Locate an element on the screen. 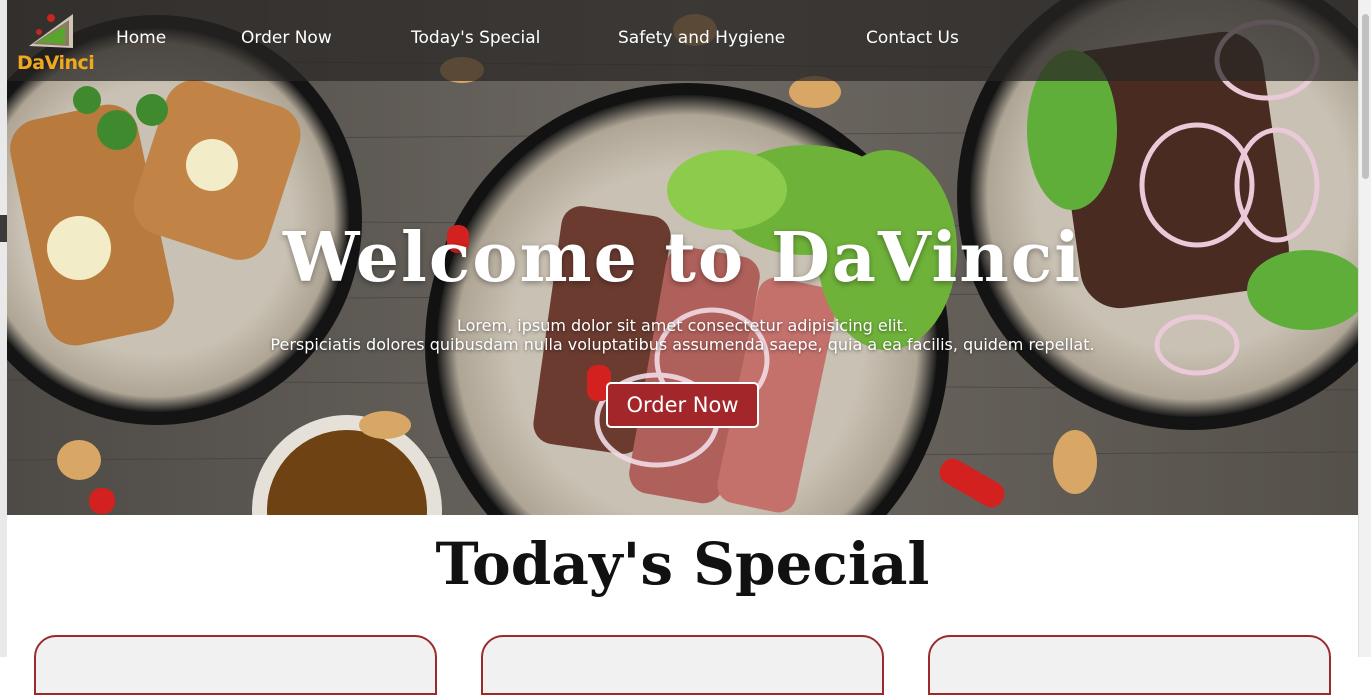 The image size is (1371, 695). nav-order-now: Order Now is located at coordinates (286, 38).